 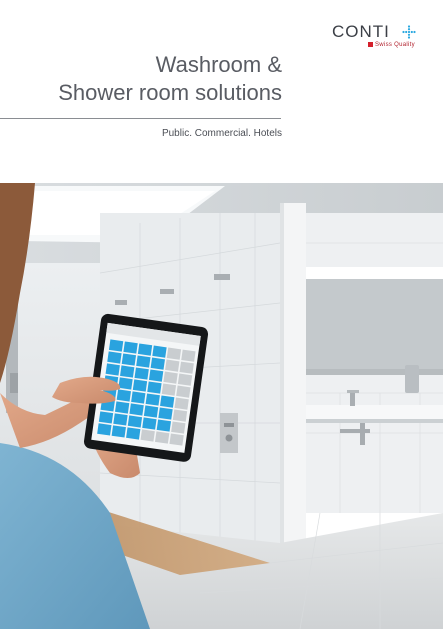 What do you see at coordinates (218, 64) in the screenshot?
I see `title-line-1: Washroom &` at bounding box center [218, 64].